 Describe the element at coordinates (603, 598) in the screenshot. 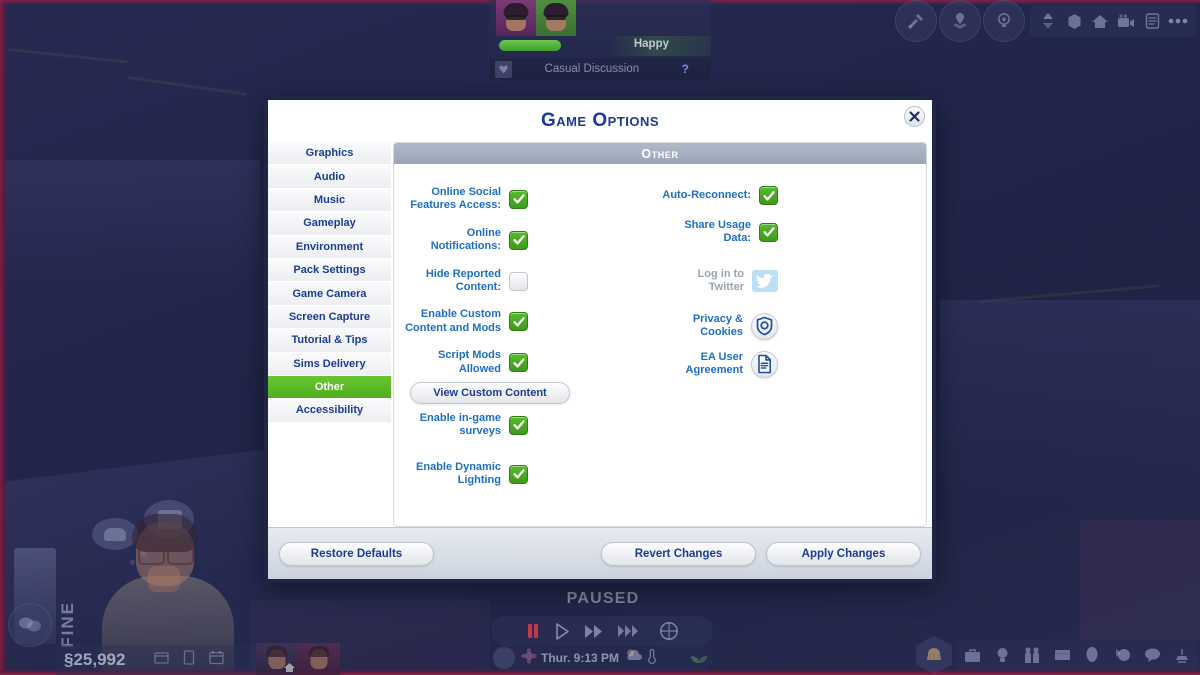

I see `paused-label: PAUSED` at that location.